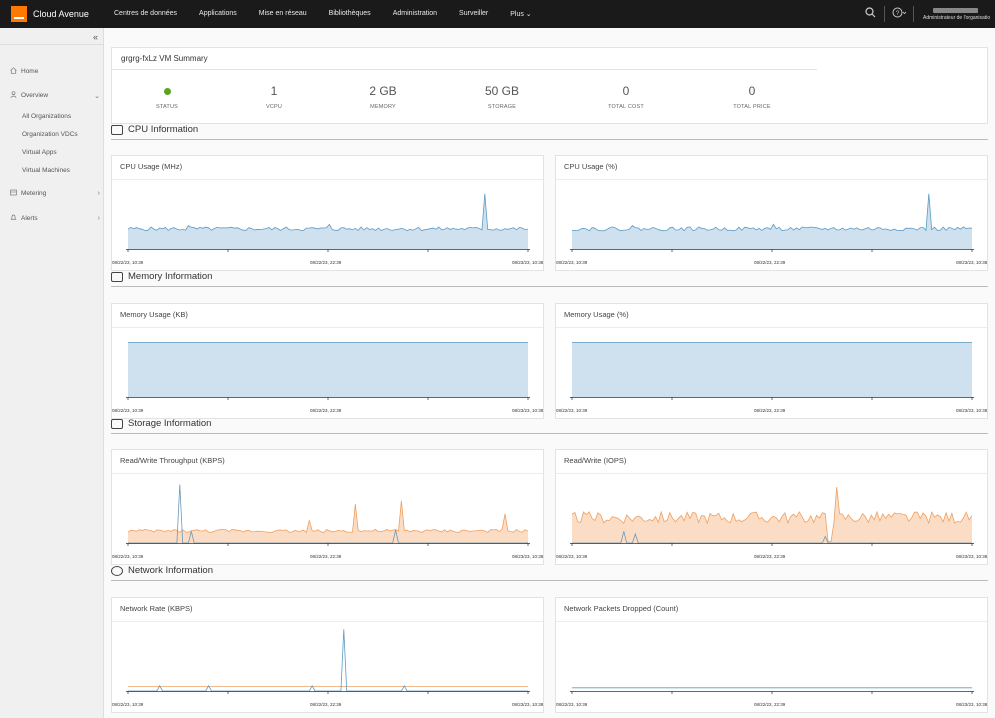 This screenshot has height=718, width=995. I want to click on chart-title: Memory Usage (%), so click(596, 314).